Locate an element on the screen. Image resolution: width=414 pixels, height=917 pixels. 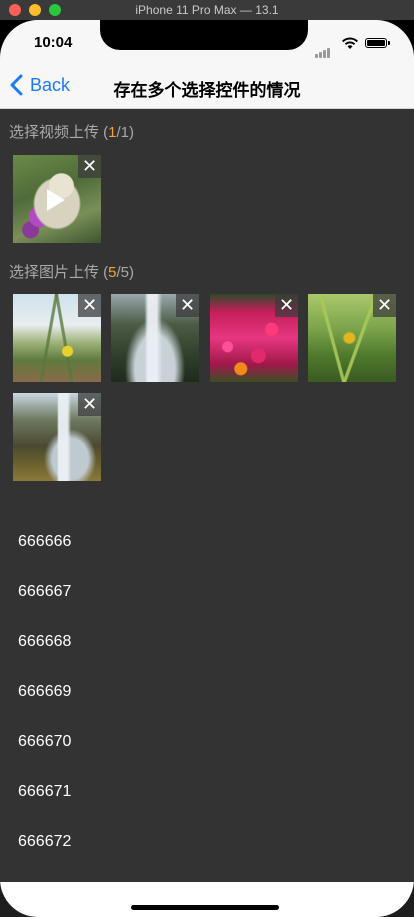
list-item: 666671 is located at coordinates (44, 792).